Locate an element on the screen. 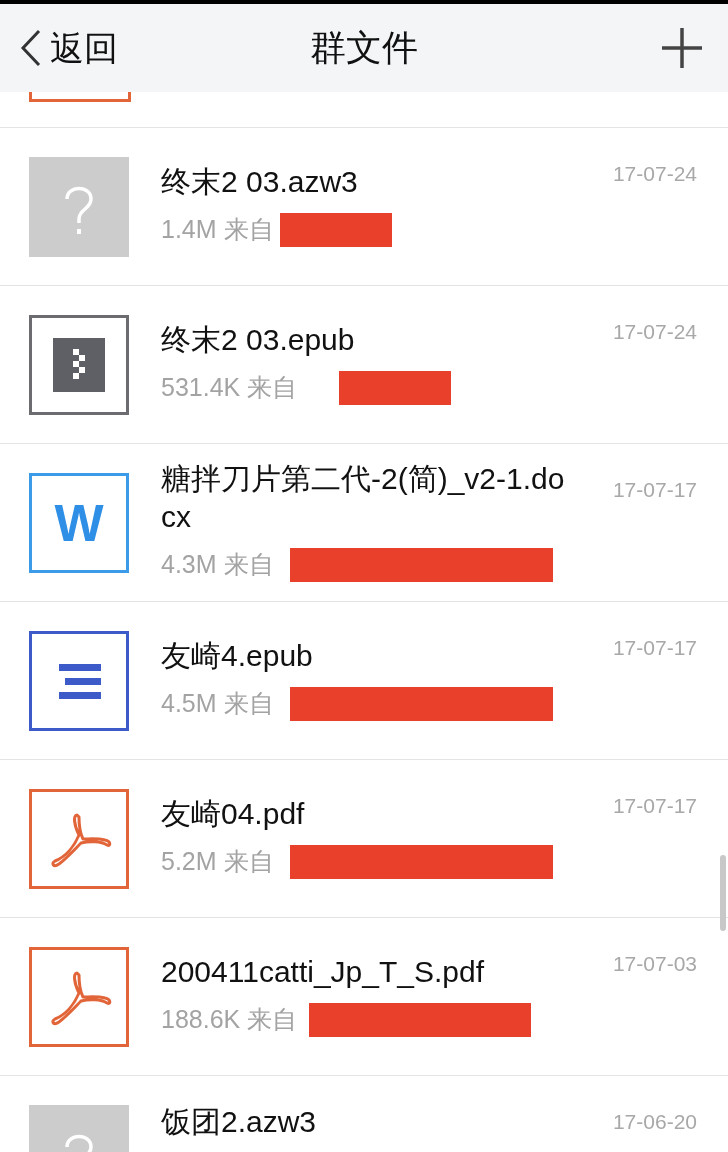 This screenshot has width=728, height=1152. word-file-icon: W is located at coordinates (79, 522).